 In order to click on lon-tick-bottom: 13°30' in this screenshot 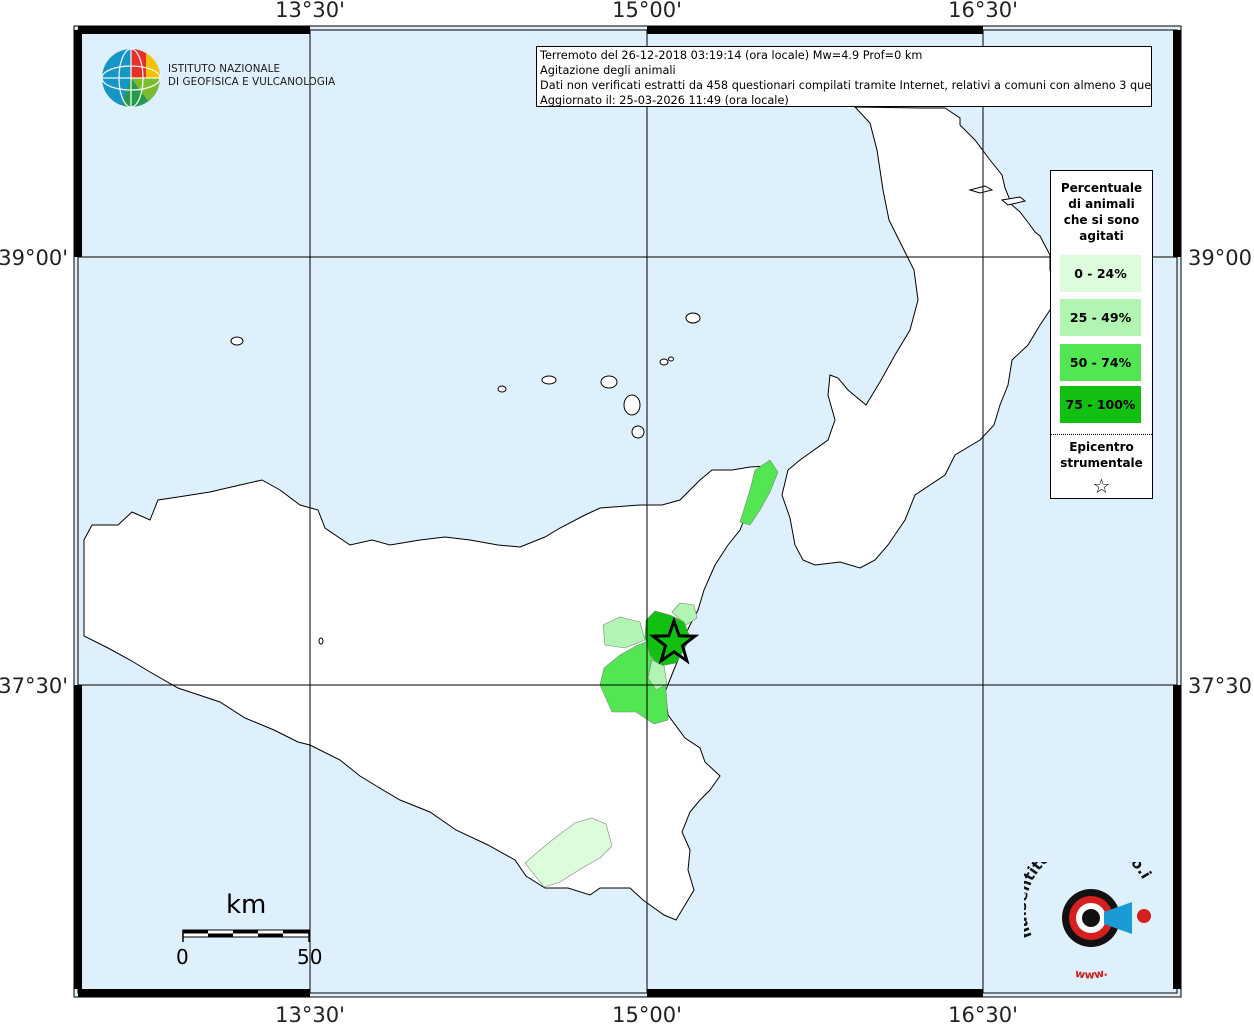, I will do `click(310, 1013)`.